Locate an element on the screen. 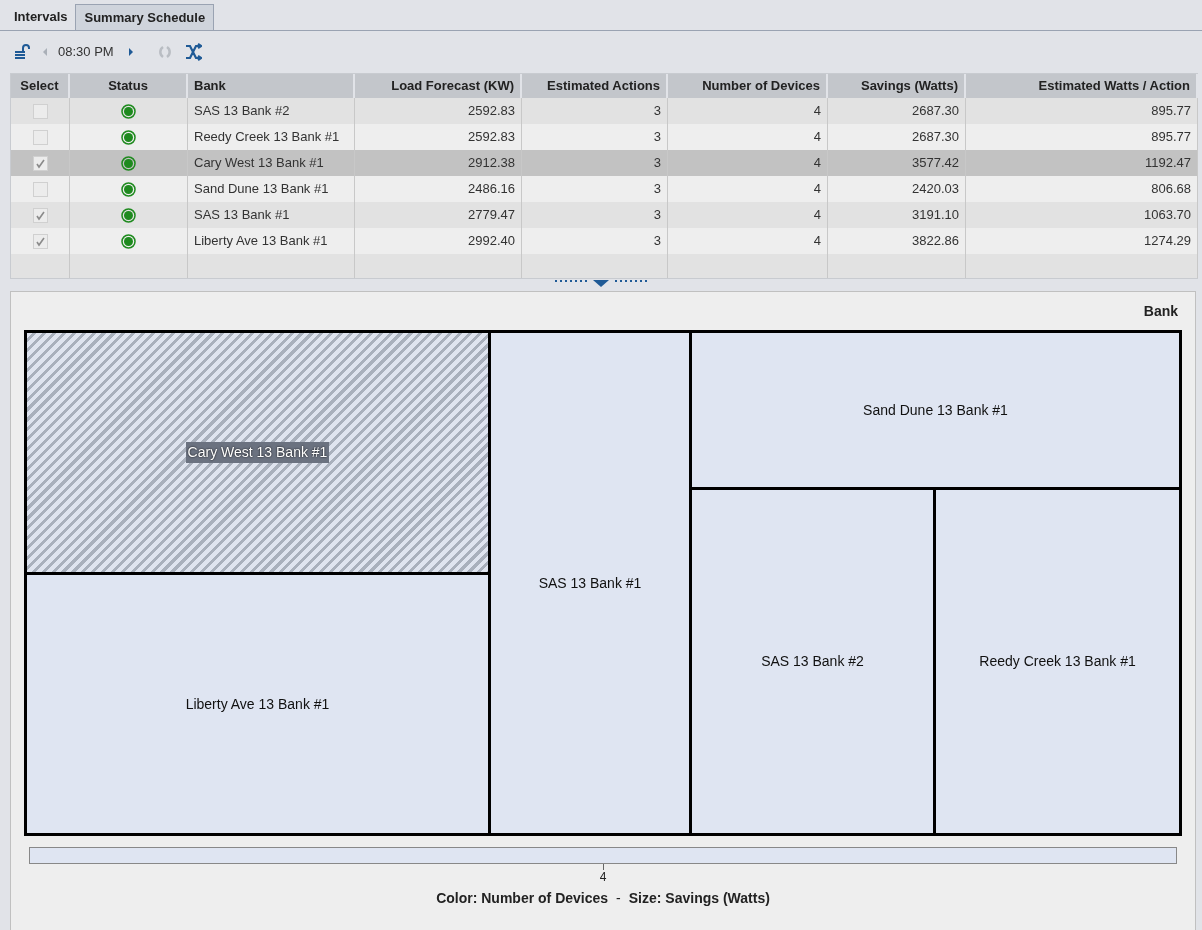 The image size is (1202, 930). size-label: Size: Savings (Watts) is located at coordinates (699, 898).